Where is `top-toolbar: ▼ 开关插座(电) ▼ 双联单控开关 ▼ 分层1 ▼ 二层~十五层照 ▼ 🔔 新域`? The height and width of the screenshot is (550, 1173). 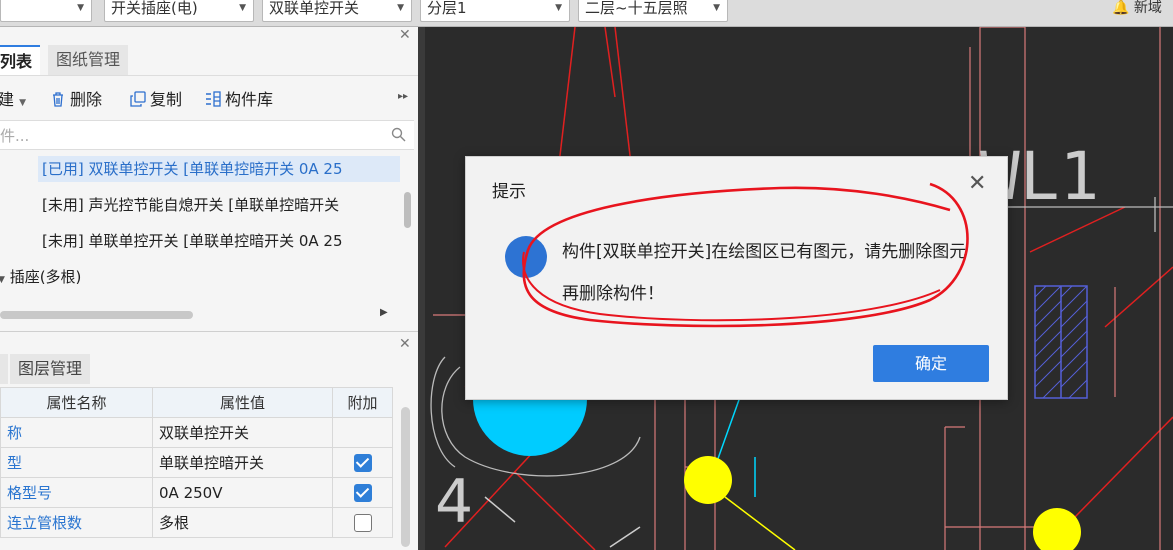
top-toolbar: ▼ 开关插座(电) ▼ 双联单控开关 ▼ 分层1 ▼ 二层~十五层照 ▼ 🔔 新域 is located at coordinates (586, 13).